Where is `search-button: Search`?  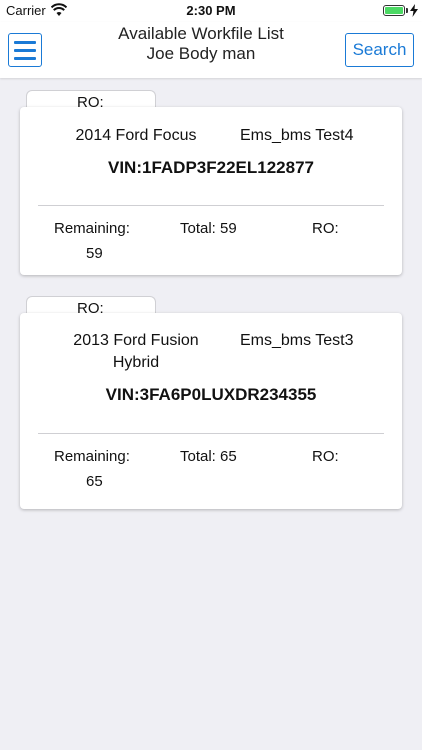 search-button: Search is located at coordinates (379, 50).